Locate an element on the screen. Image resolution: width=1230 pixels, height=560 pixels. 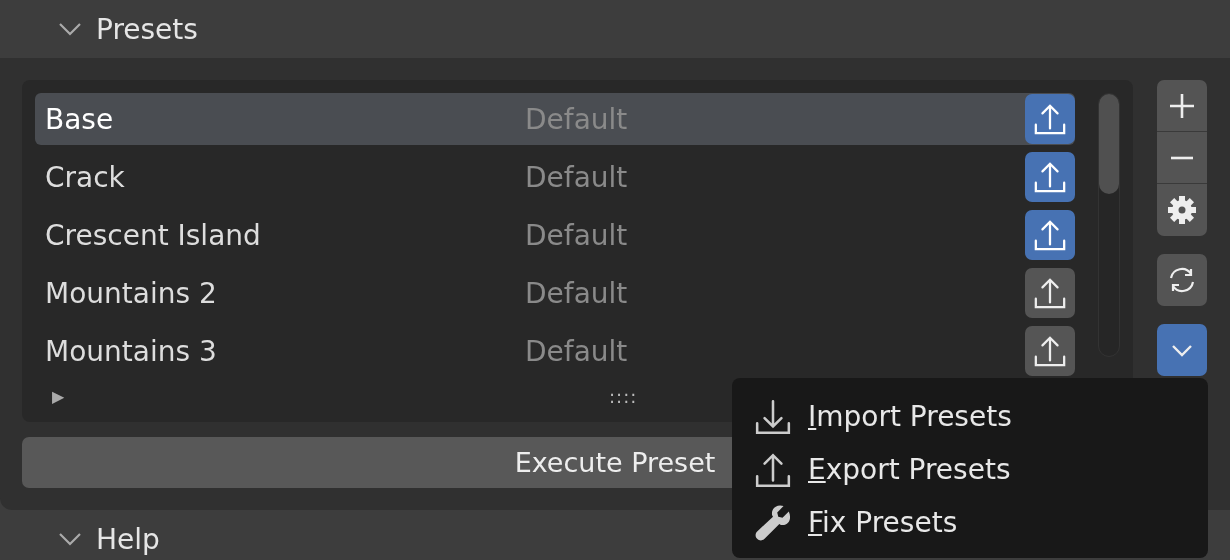
list-row: Mountains 3 Default is located at coordinates (555, 351).